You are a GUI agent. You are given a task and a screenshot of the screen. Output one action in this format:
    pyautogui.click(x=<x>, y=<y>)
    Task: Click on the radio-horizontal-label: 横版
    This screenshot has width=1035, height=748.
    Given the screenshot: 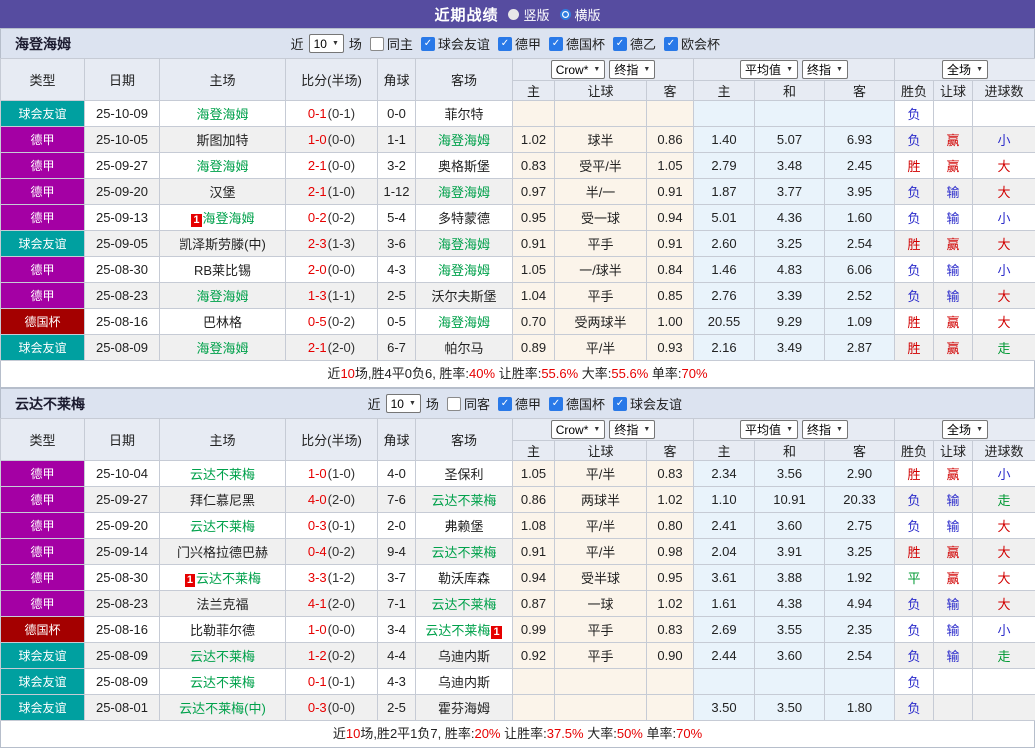 What is the action you would take?
    pyautogui.click(x=588, y=14)
    